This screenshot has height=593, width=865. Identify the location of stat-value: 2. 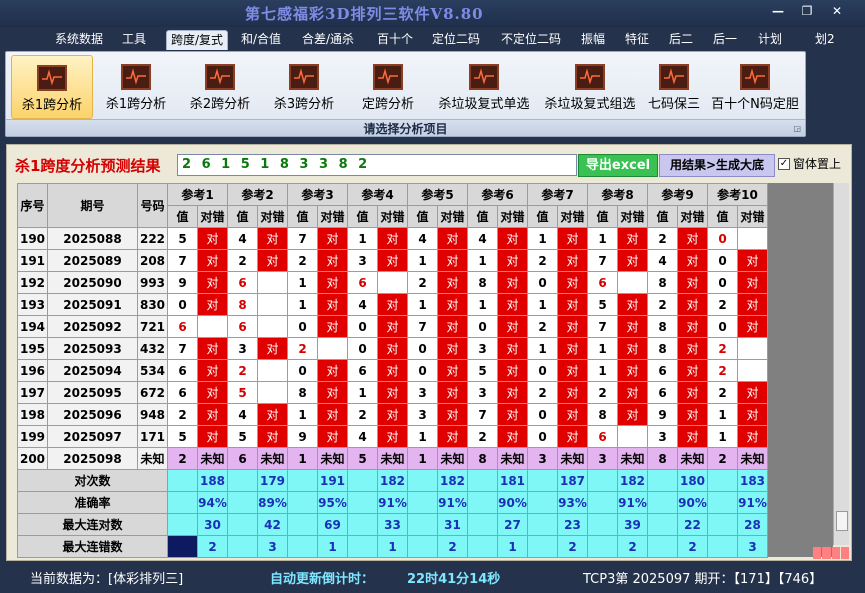
(632, 546).